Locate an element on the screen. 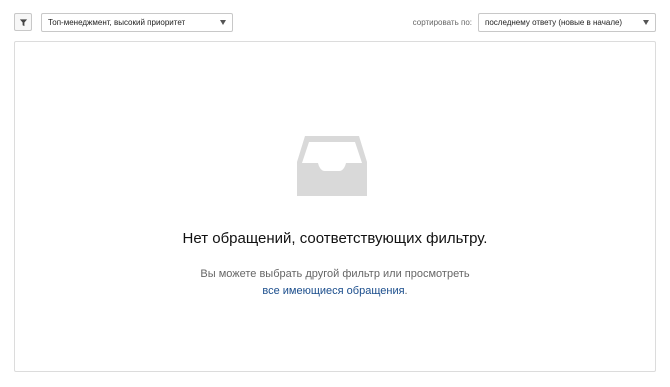 The height and width of the screenshot is (387, 670). inbox-tray-icon is located at coordinates (332, 166).